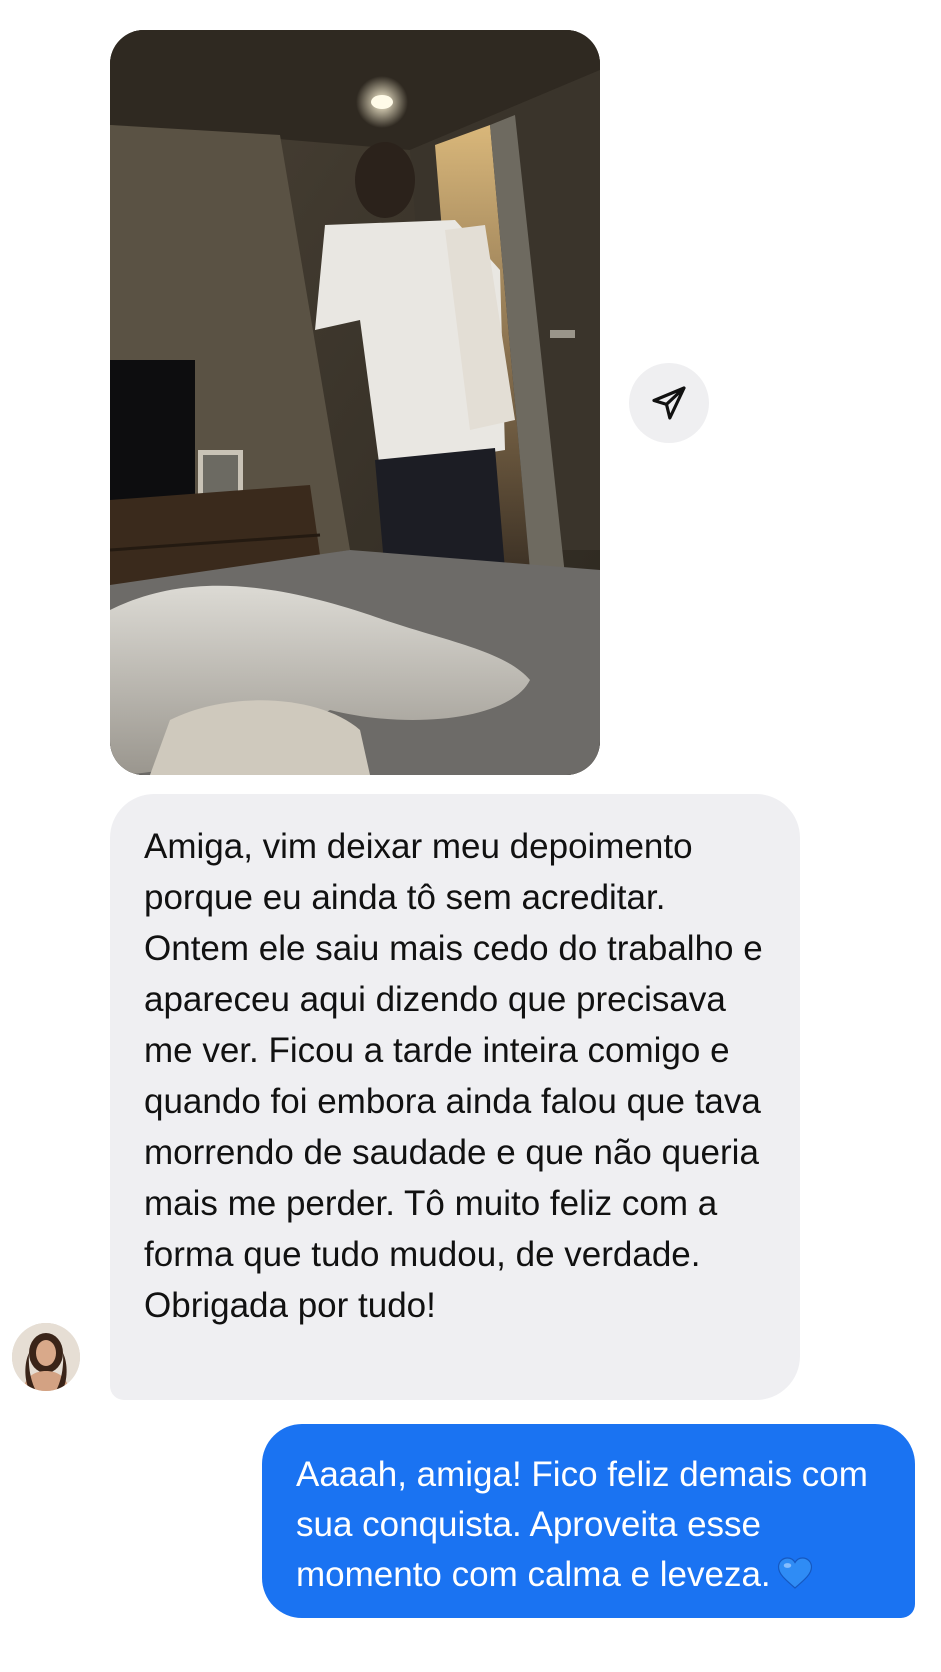 This screenshot has width=941, height=1672. What do you see at coordinates (795, 1579) in the screenshot?
I see `blue-heart-icon` at bounding box center [795, 1579].